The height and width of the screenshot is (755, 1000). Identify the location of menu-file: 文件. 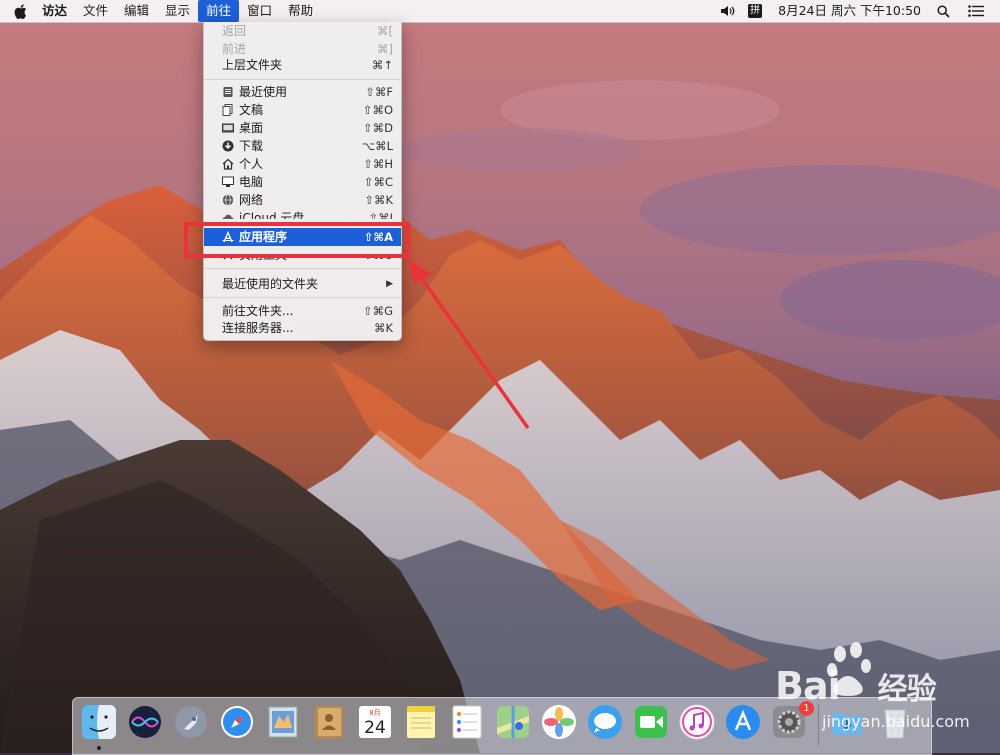
(95, 11).